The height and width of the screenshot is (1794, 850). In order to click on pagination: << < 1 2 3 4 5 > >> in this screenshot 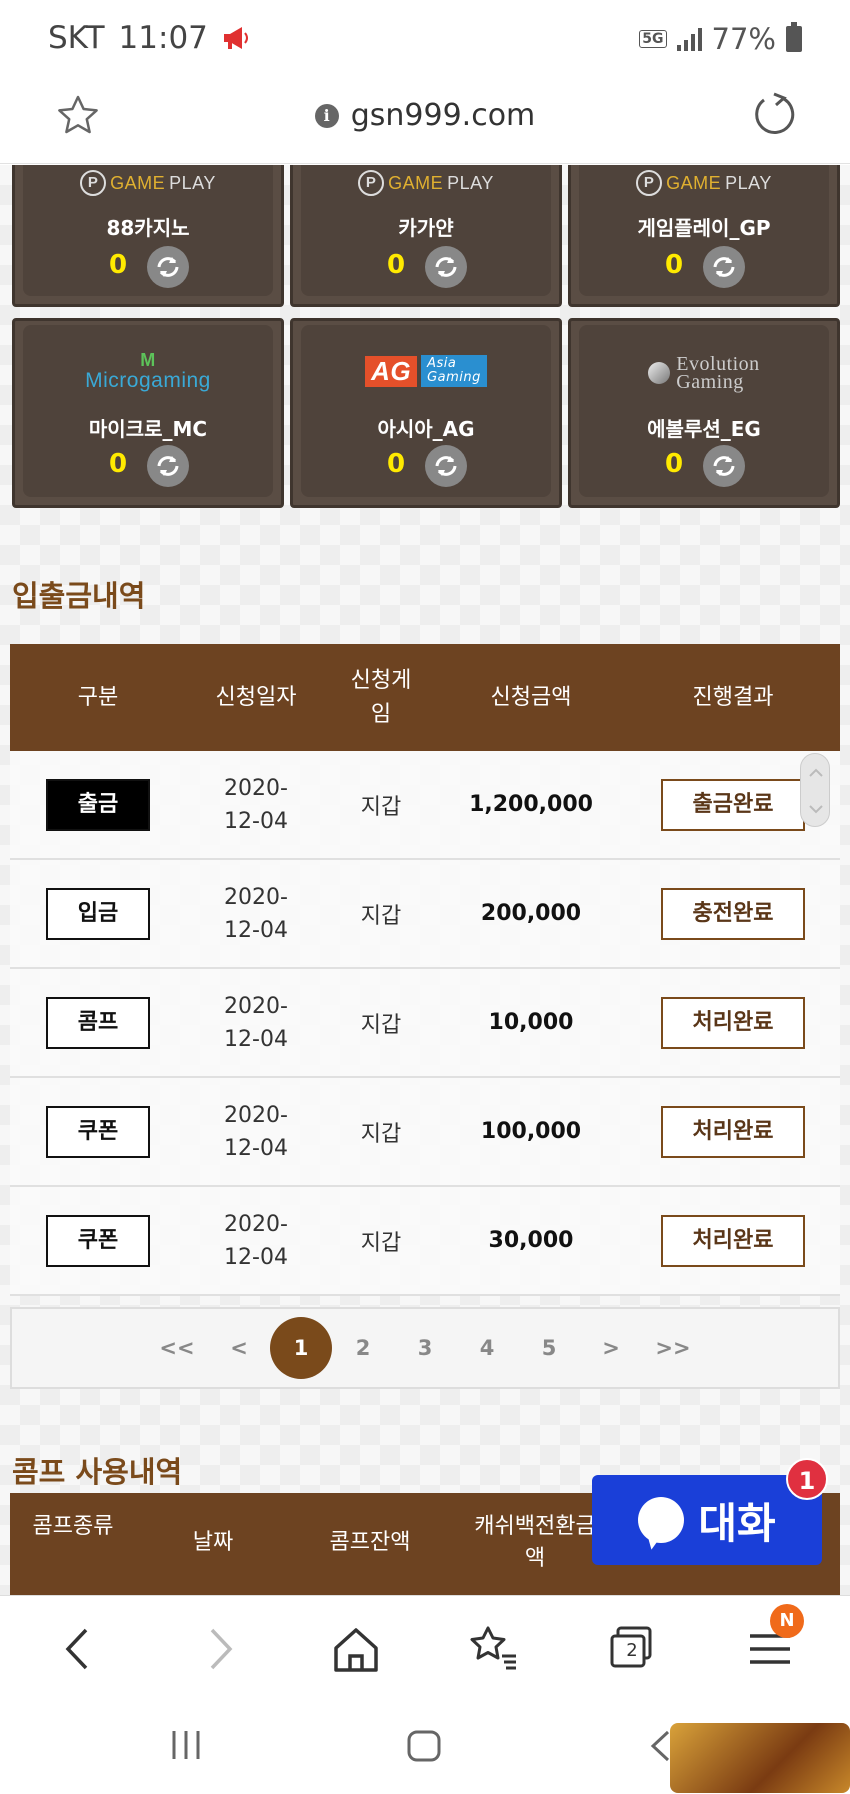, I will do `click(425, 1348)`.